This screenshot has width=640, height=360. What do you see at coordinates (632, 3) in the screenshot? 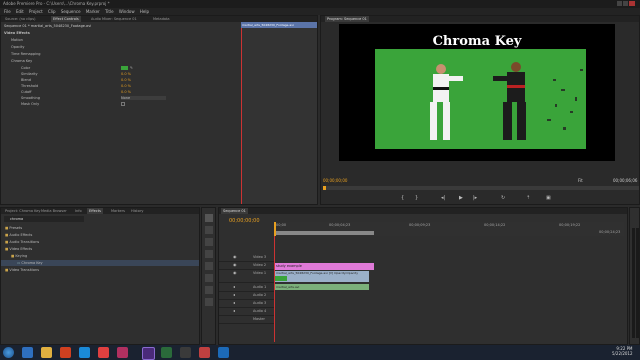
I see `close-icon` at bounding box center [632, 3].